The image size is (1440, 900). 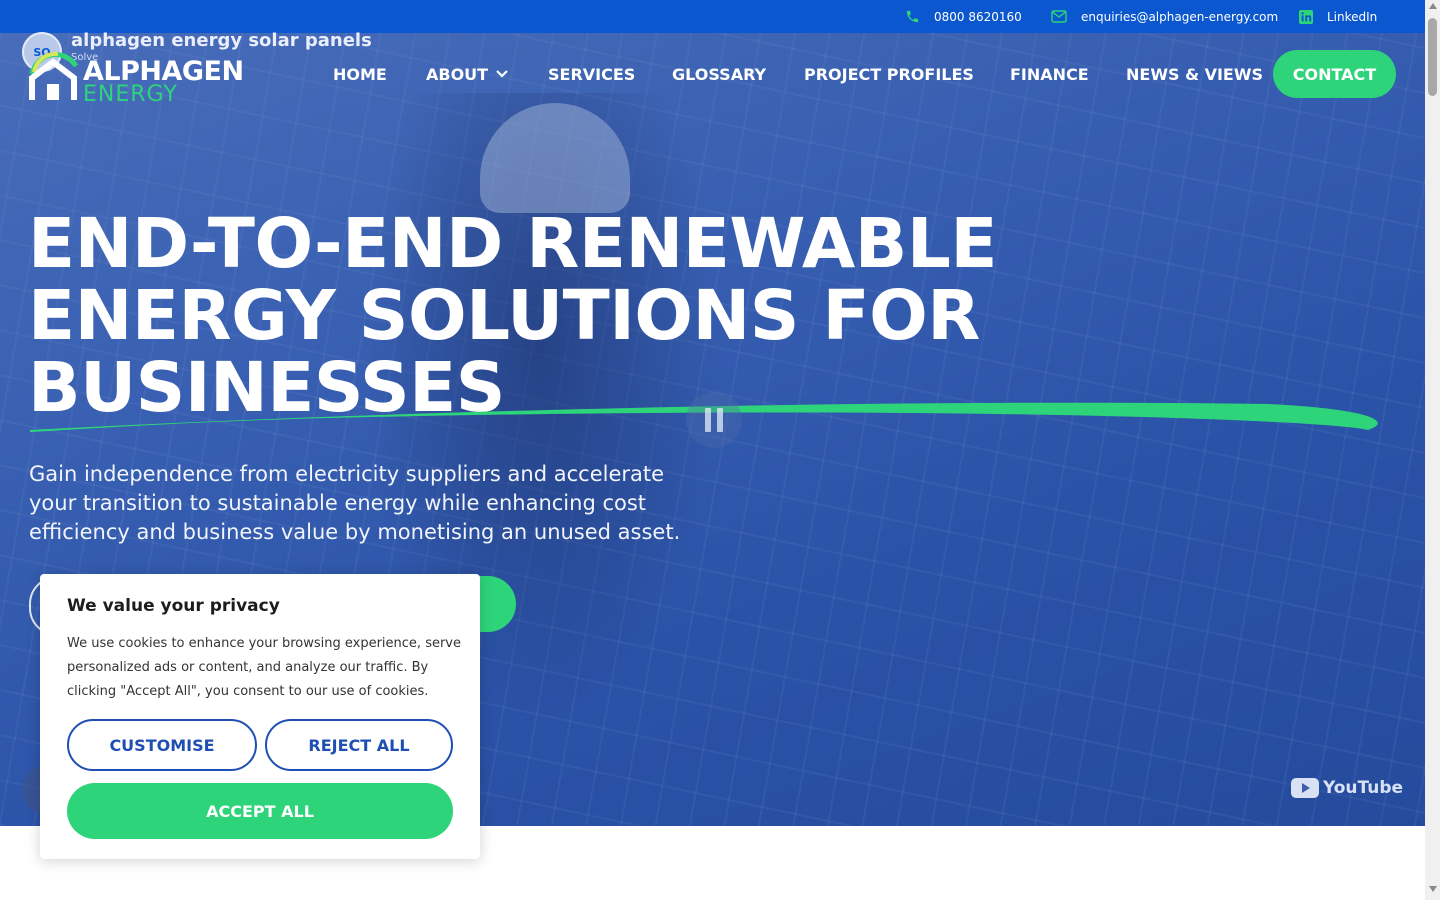 I want to click on phone-number: 0800 8620160, so click(x=978, y=16).